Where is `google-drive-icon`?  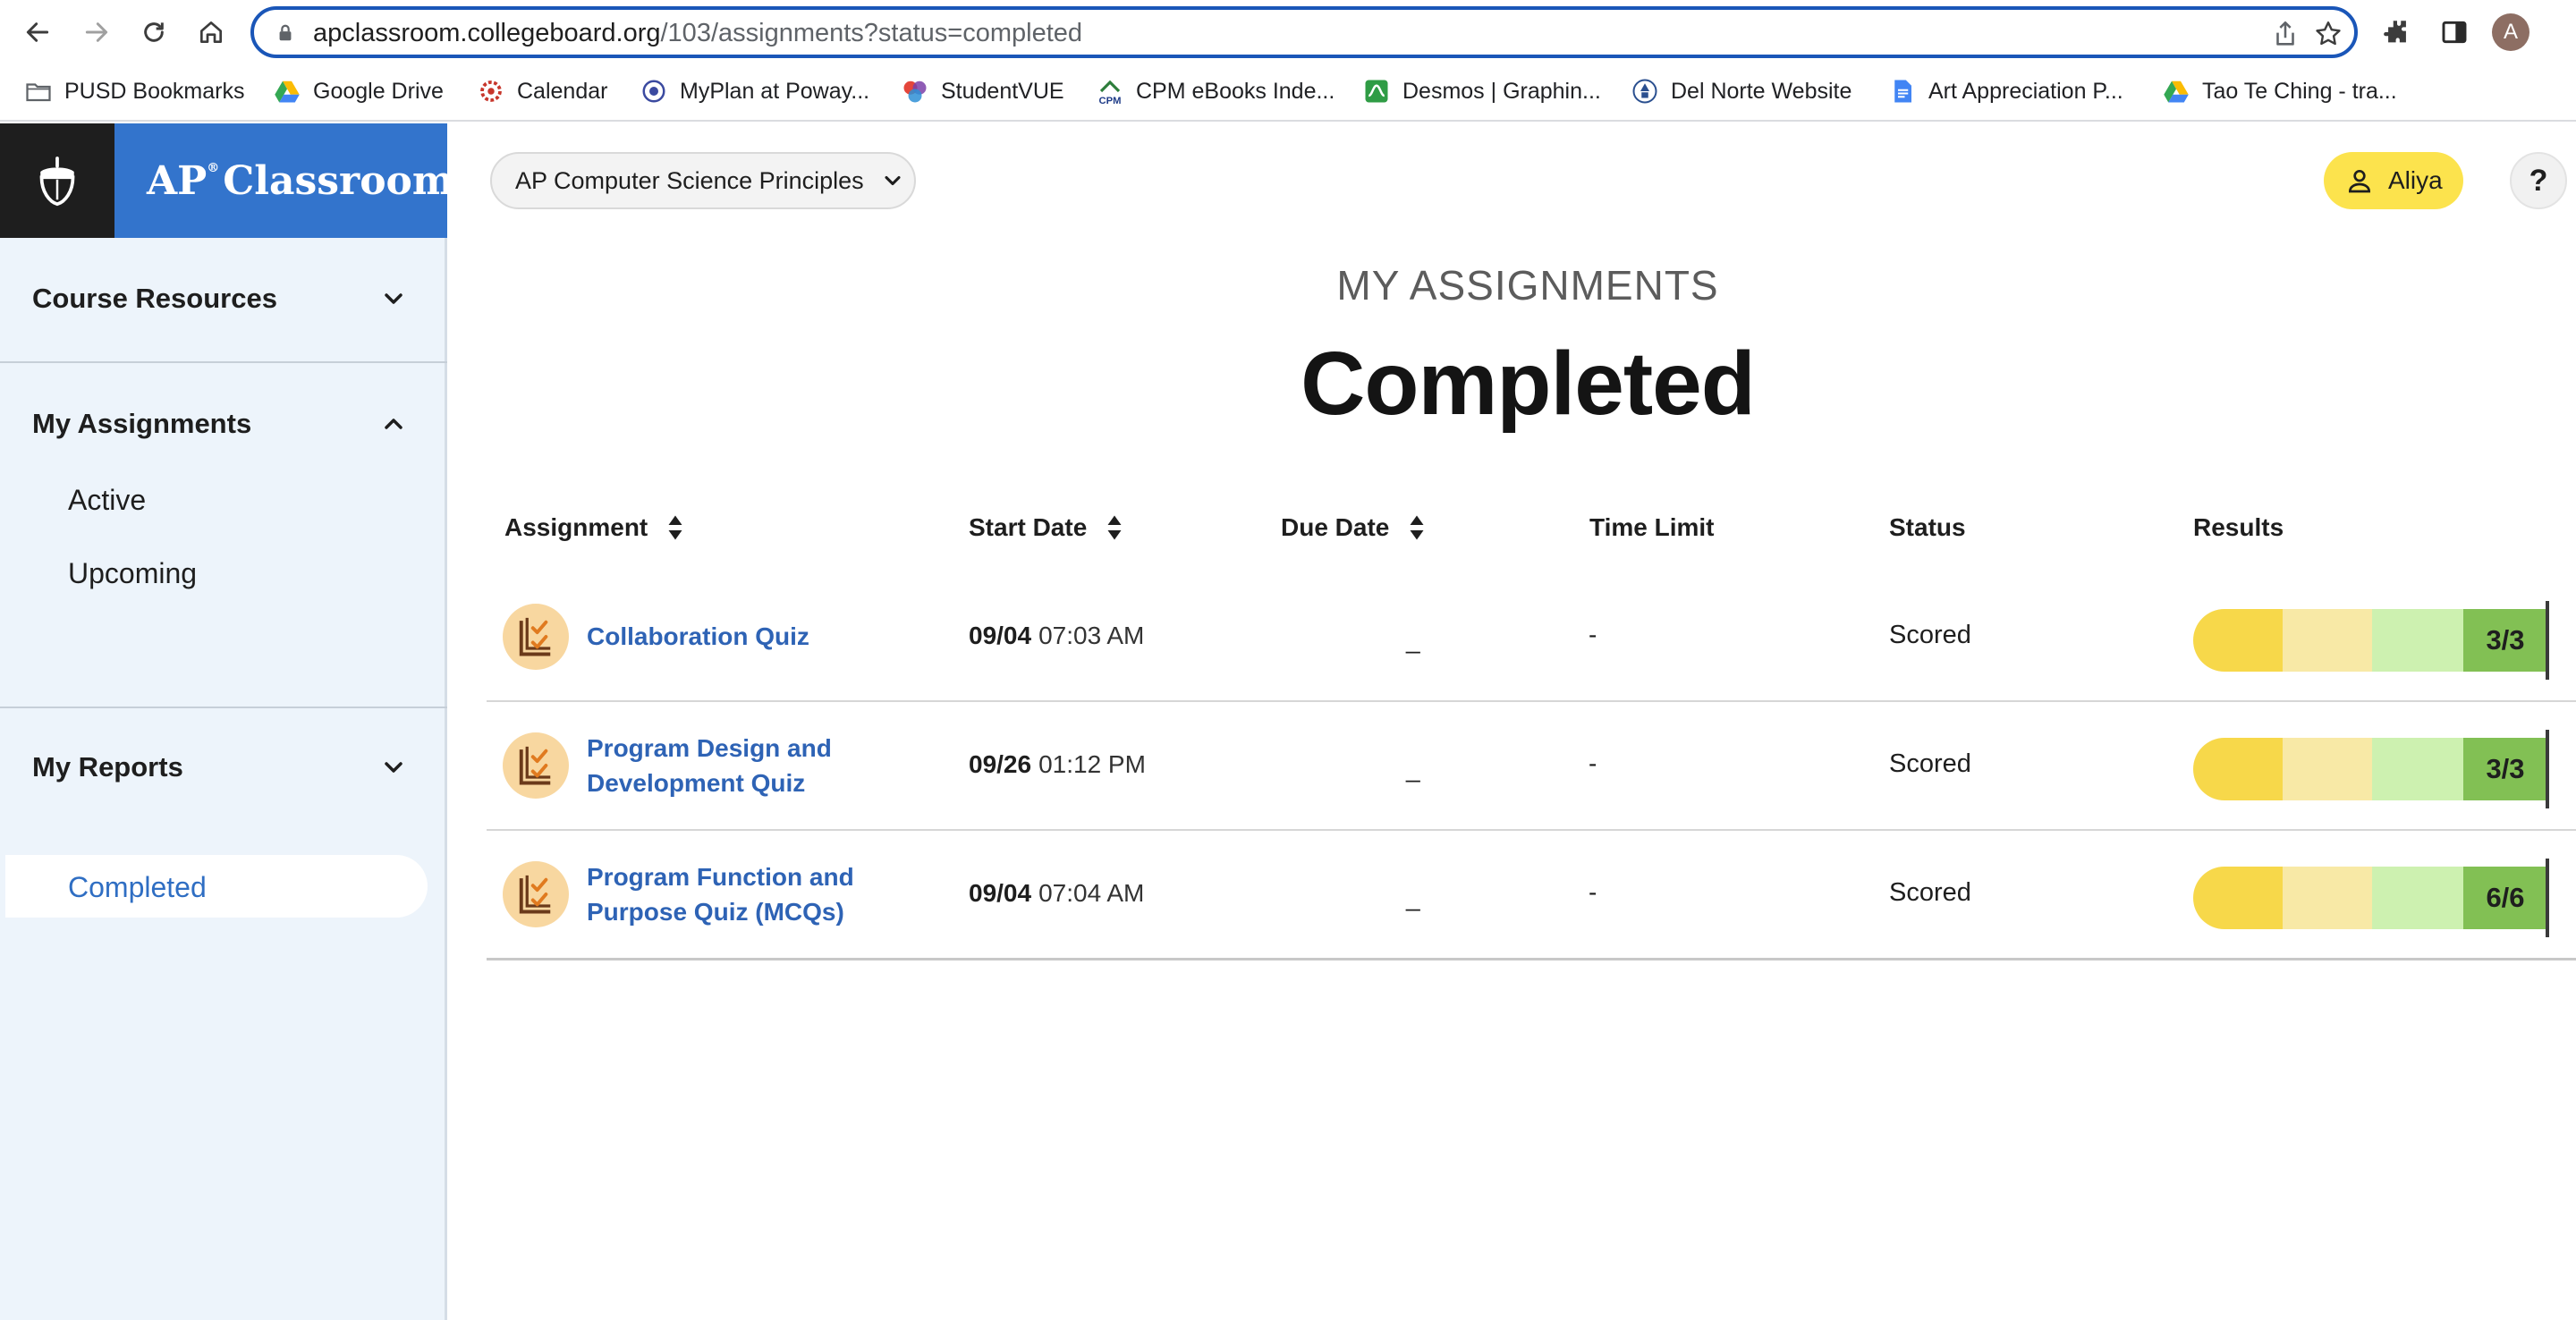 google-drive-icon is located at coordinates (287, 91).